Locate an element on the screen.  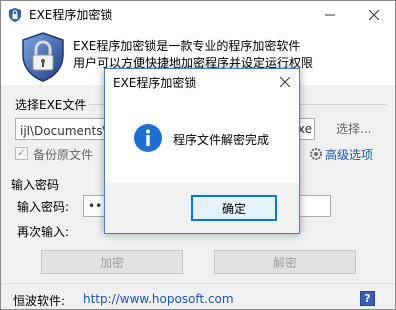
close-button is located at coordinates (374, 15).